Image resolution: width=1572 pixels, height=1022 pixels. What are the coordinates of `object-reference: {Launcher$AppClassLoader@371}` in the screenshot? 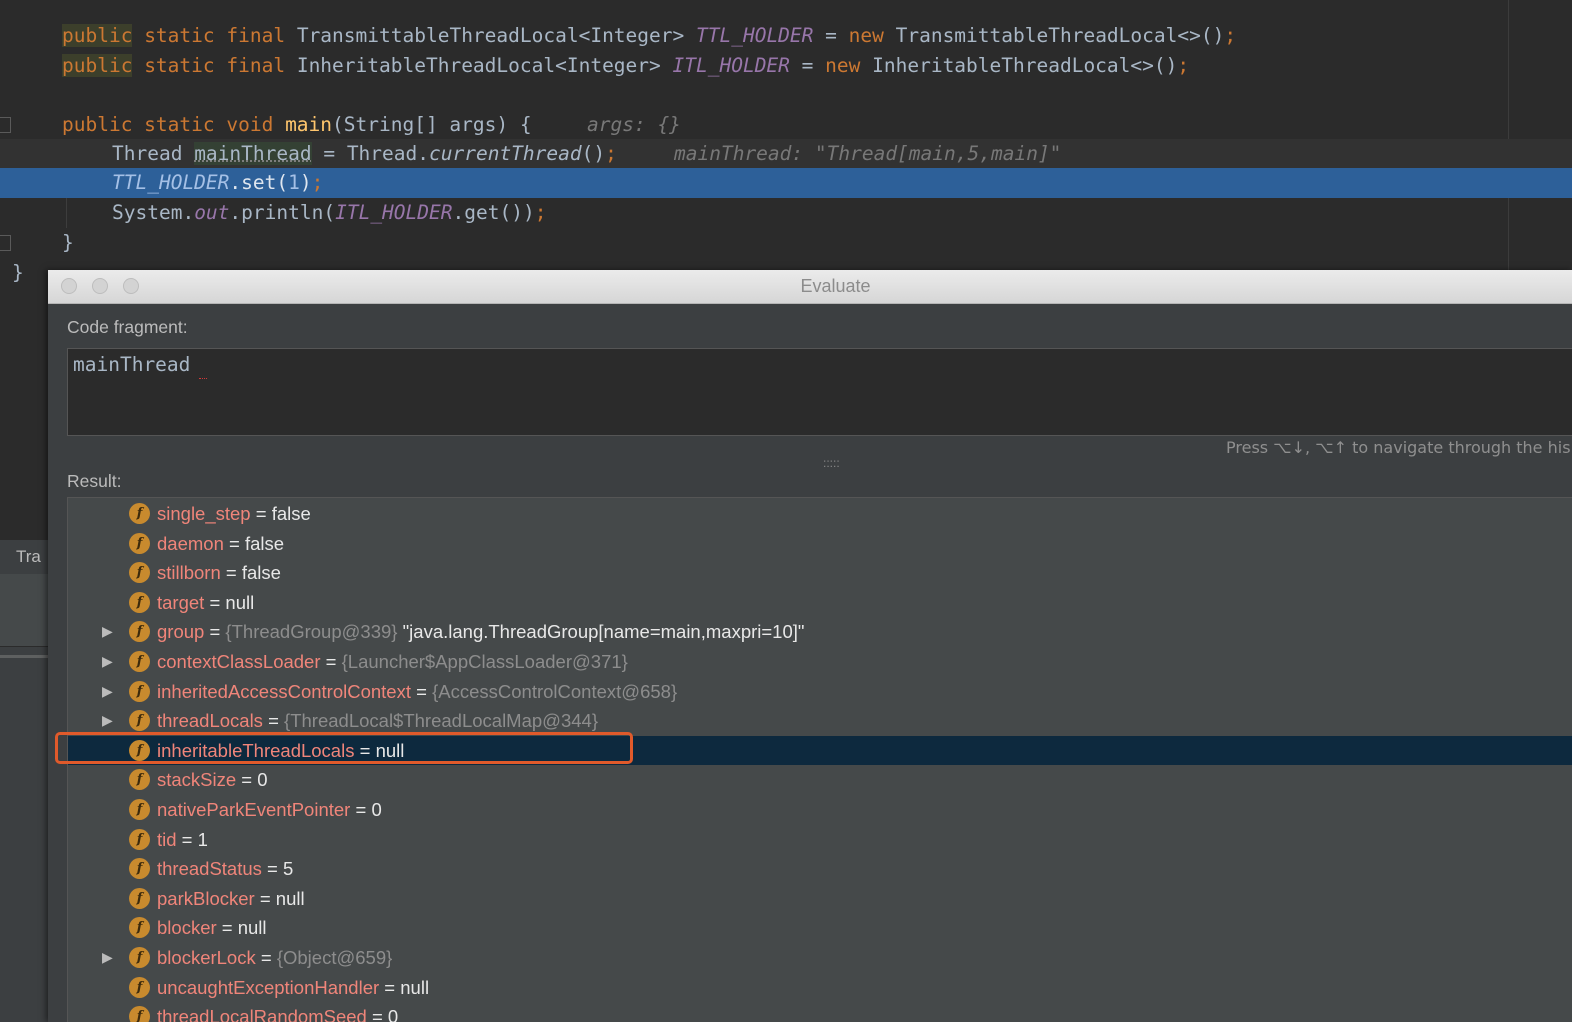 It's located at (484, 661).